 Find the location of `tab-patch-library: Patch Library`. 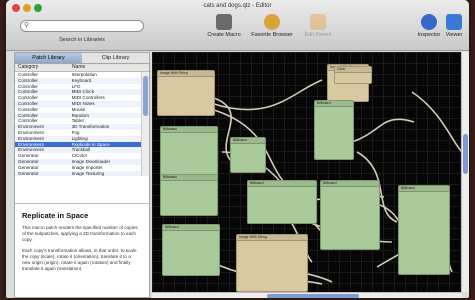

tab-patch-library: Patch Library is located at coordinates (48, 58).